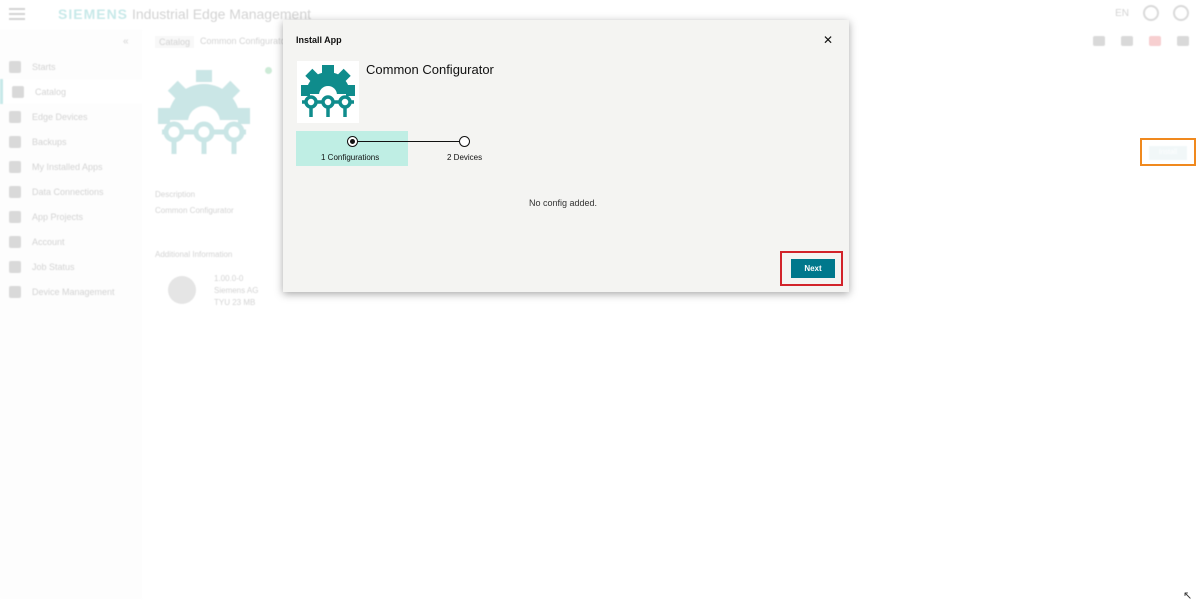  Describe the element at coordinates (1122, 13) in the screenshot. I see `language-selector: EN` at that location.